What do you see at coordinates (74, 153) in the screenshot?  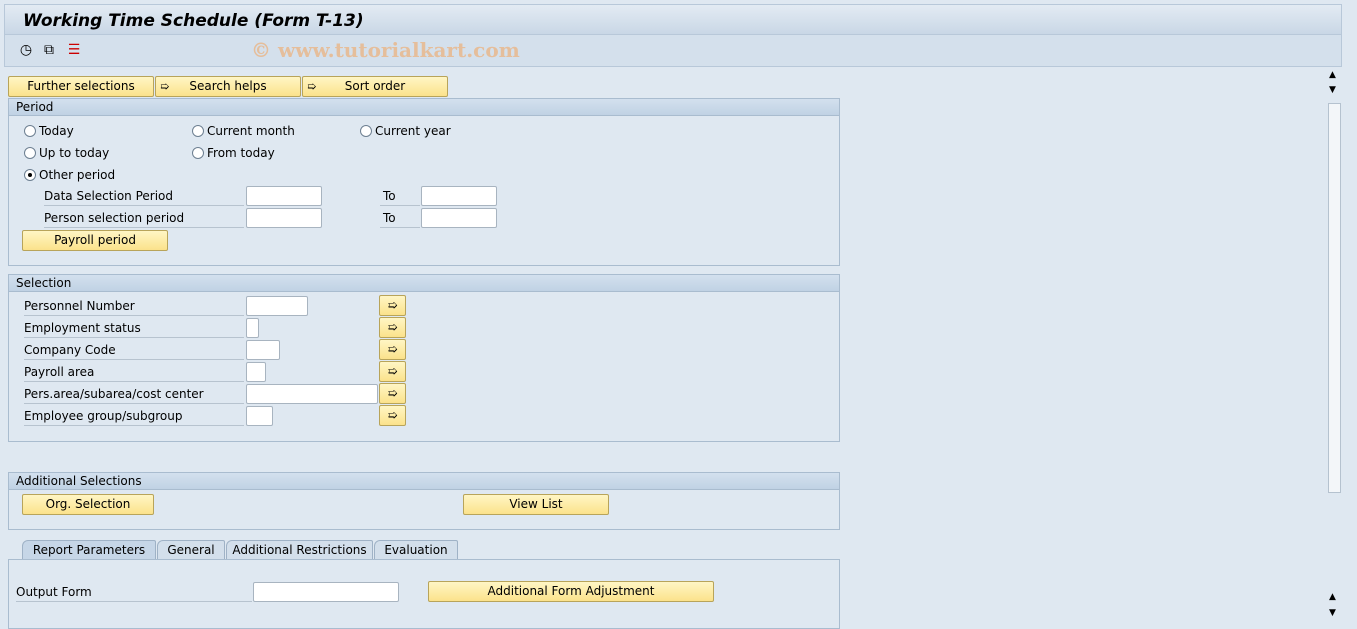 I see `radio-label: Up to today` at bounding box center [74, 153].